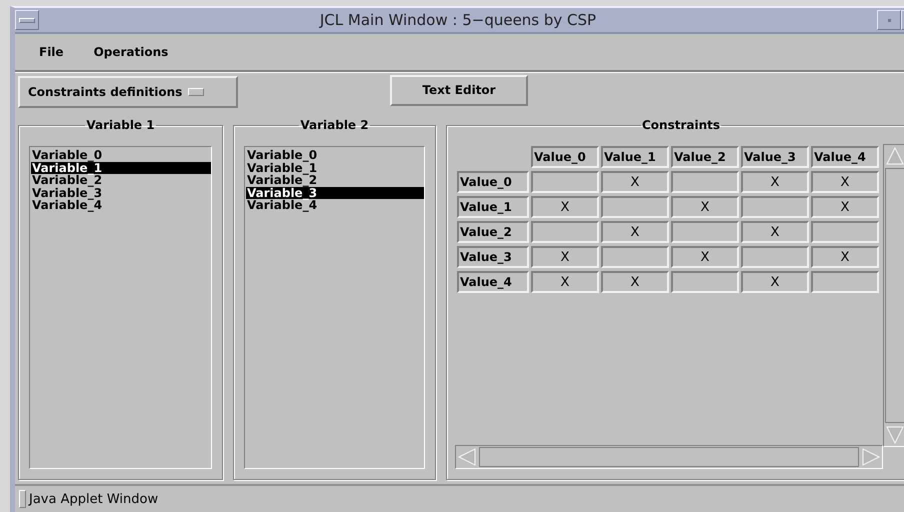  I want to click on scroll-right-arrow-icon, so click(871, 457).